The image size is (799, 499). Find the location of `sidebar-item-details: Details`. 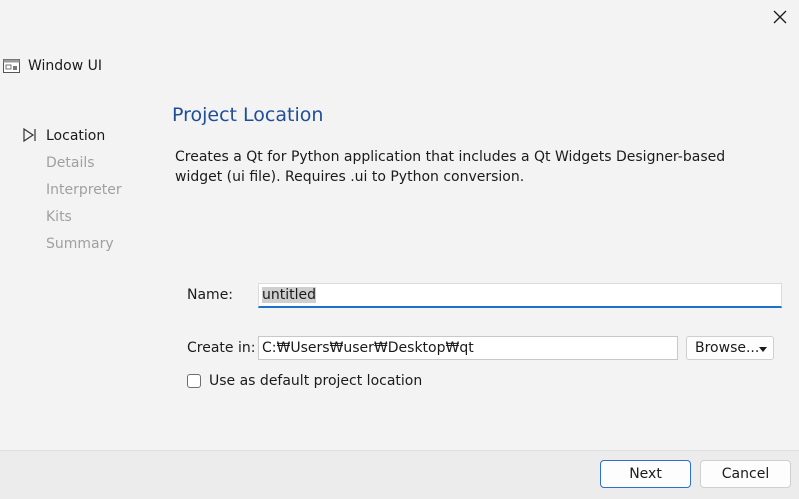

sidebar-item-details: Details is located at coordinates (72, 162).